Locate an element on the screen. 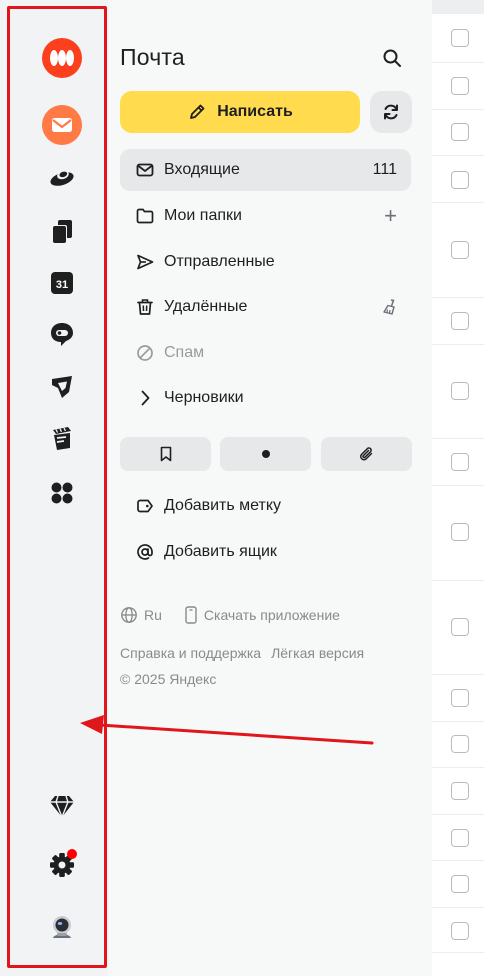 The height and width of the screenshot is (976, 484). add-mailbox-text: Добавить ящик is located at coordinates (220, 551).